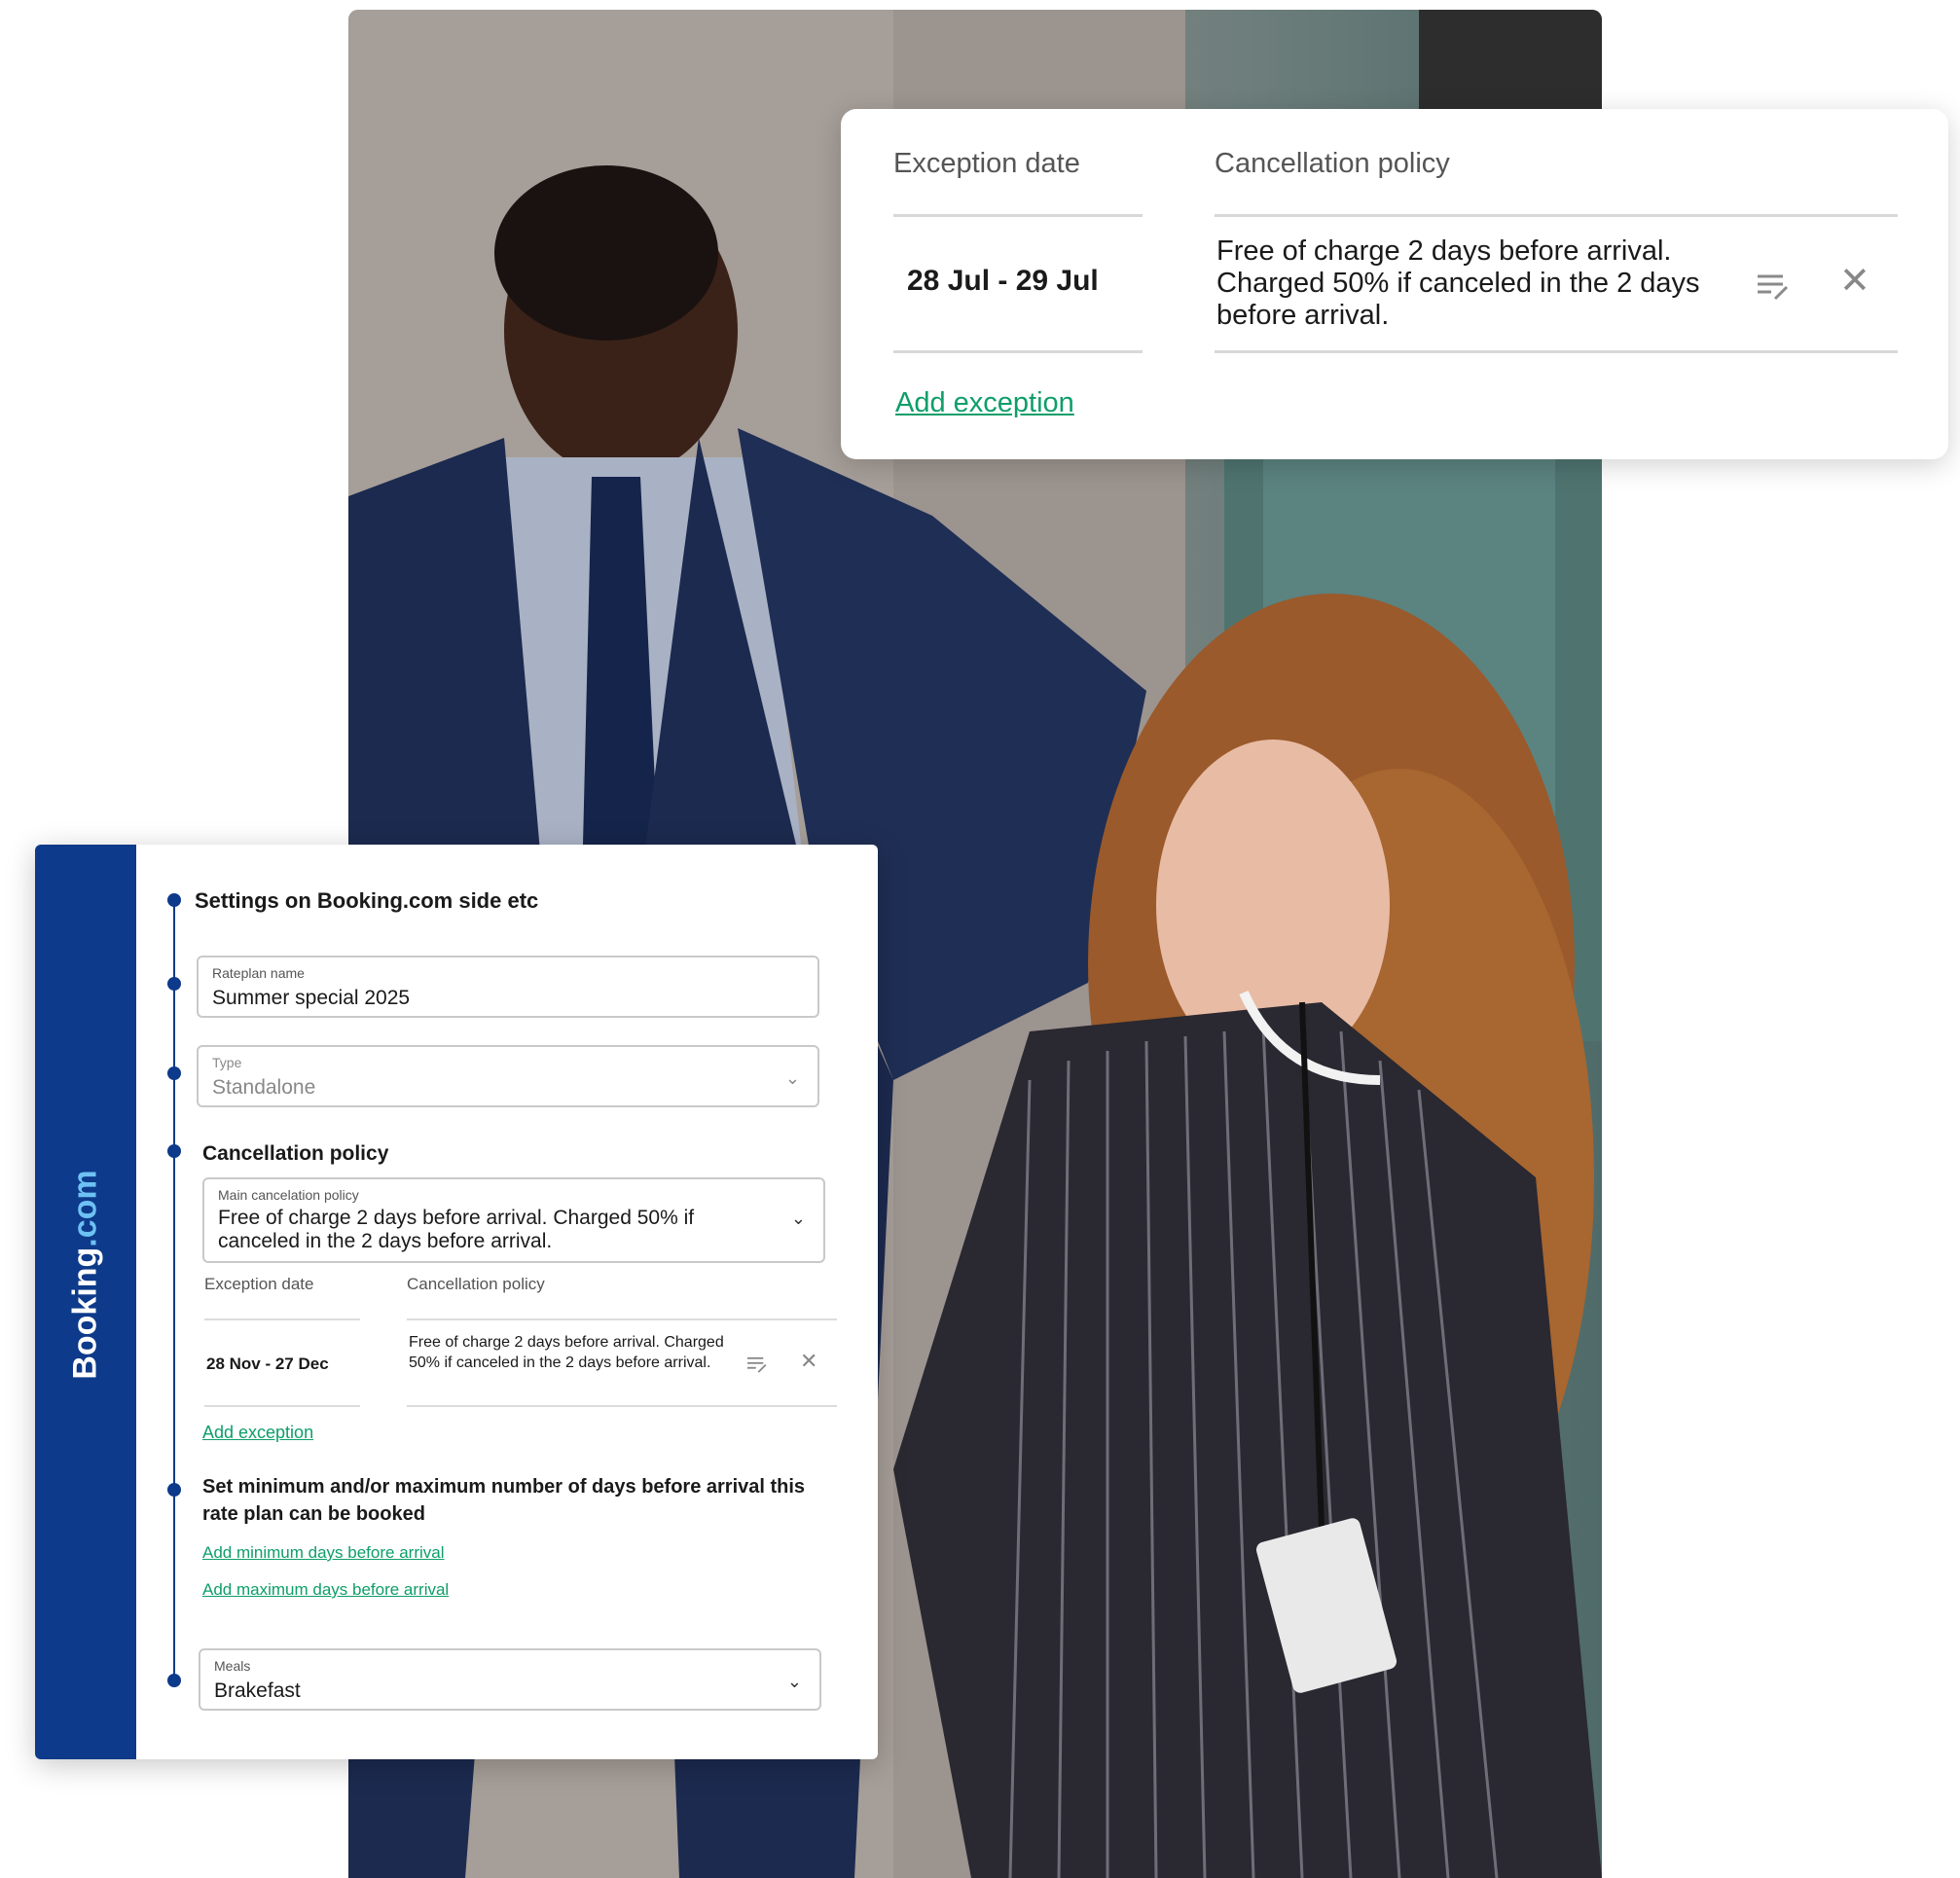 The width and height of the screenshot is (1960, 1878). I want to click on brand-sidebar: Booking.com, so click(85, 1302).